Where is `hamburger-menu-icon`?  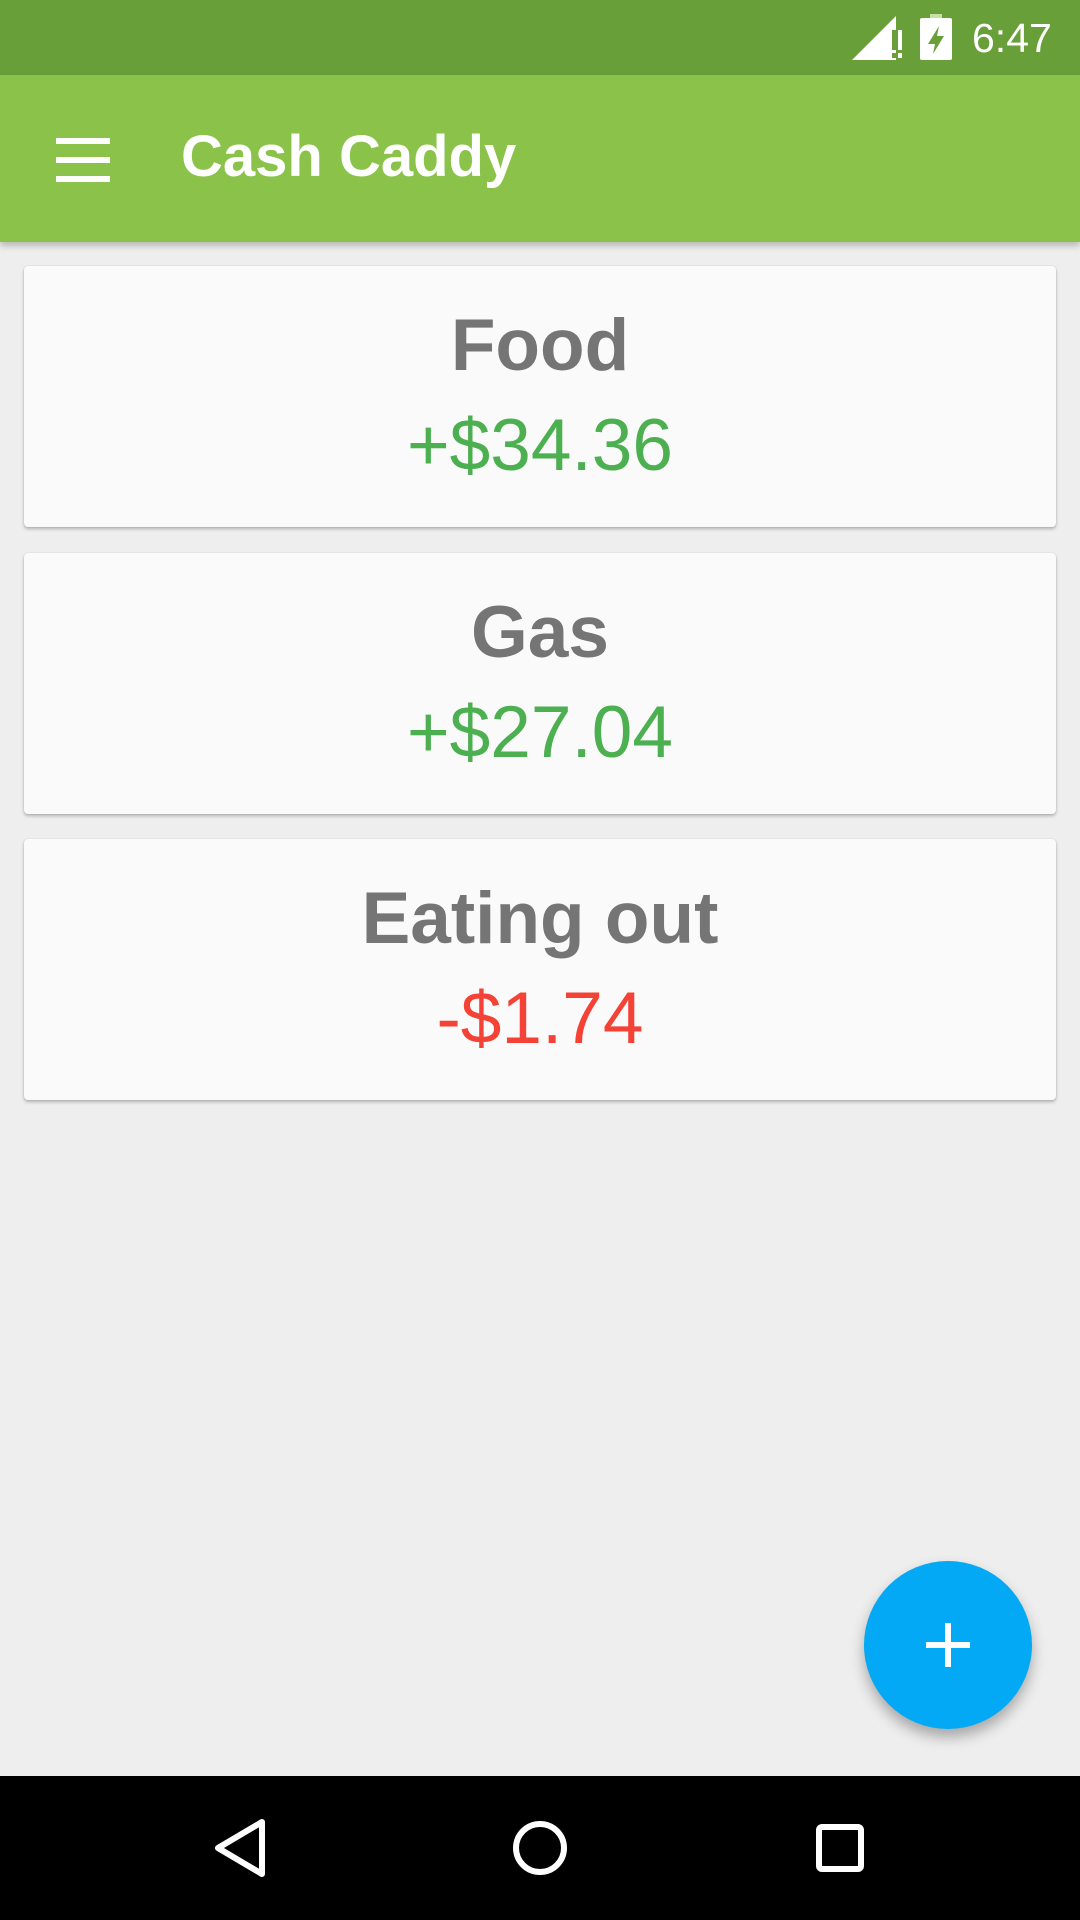 hamburger-menu-icon is located at coordinates (85, 160).